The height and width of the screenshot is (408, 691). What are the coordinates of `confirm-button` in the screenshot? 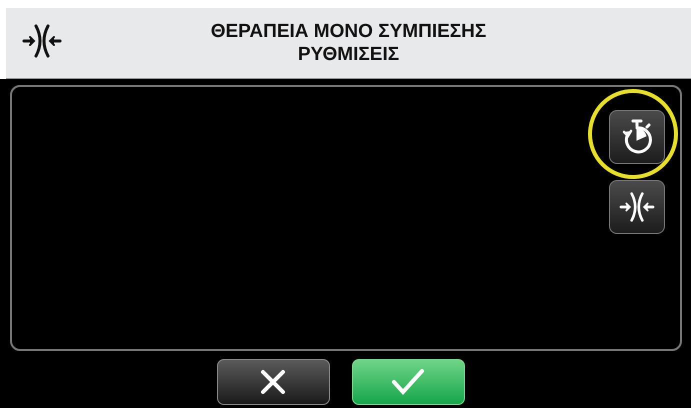 It's located at (408, 382).